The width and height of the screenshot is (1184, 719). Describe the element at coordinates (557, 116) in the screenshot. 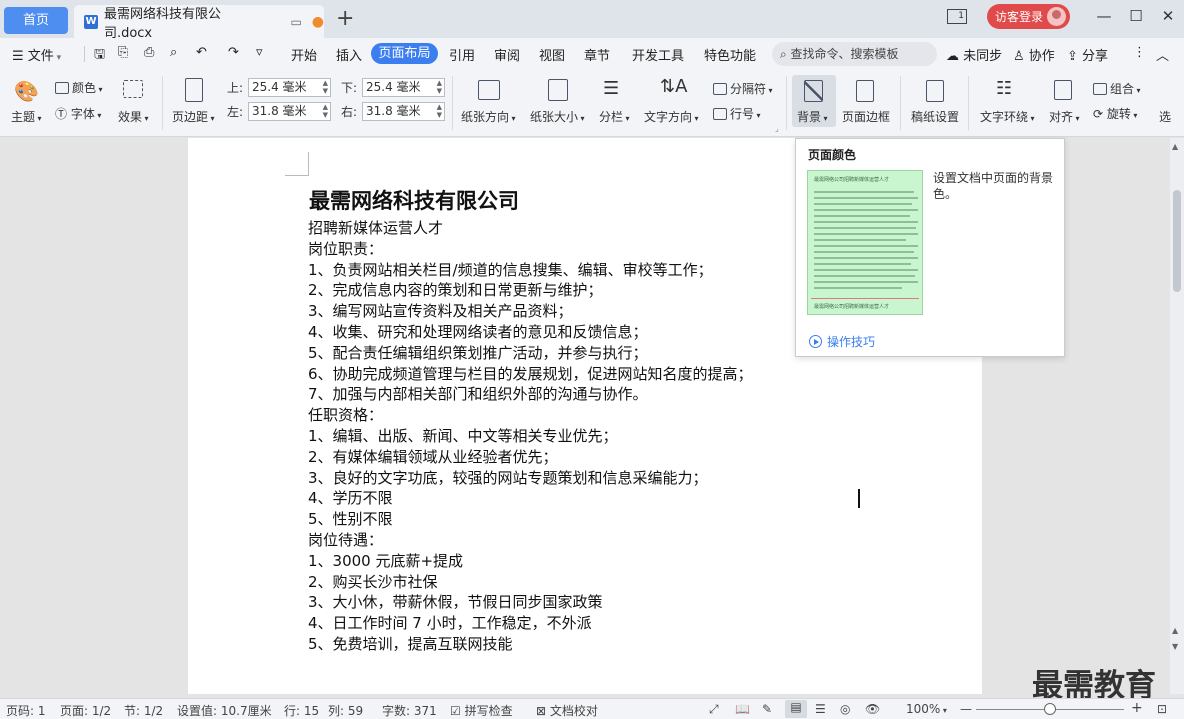

I see `paper-size-button: 纸张大小 ▾` at that location.